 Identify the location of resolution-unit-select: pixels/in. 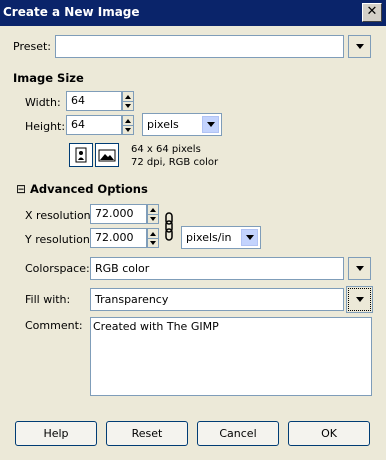
(221, 237).